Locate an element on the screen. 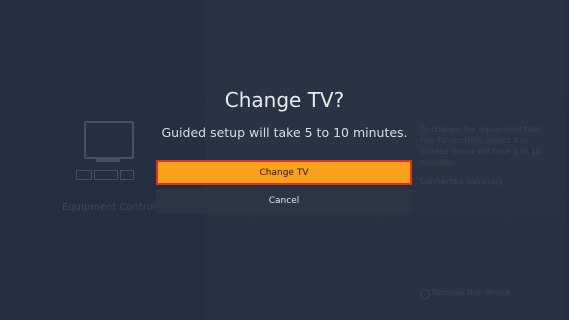 This screenshot has width=569, height=320. change-tv-button: Change TV is located at coordinates (284, 172).